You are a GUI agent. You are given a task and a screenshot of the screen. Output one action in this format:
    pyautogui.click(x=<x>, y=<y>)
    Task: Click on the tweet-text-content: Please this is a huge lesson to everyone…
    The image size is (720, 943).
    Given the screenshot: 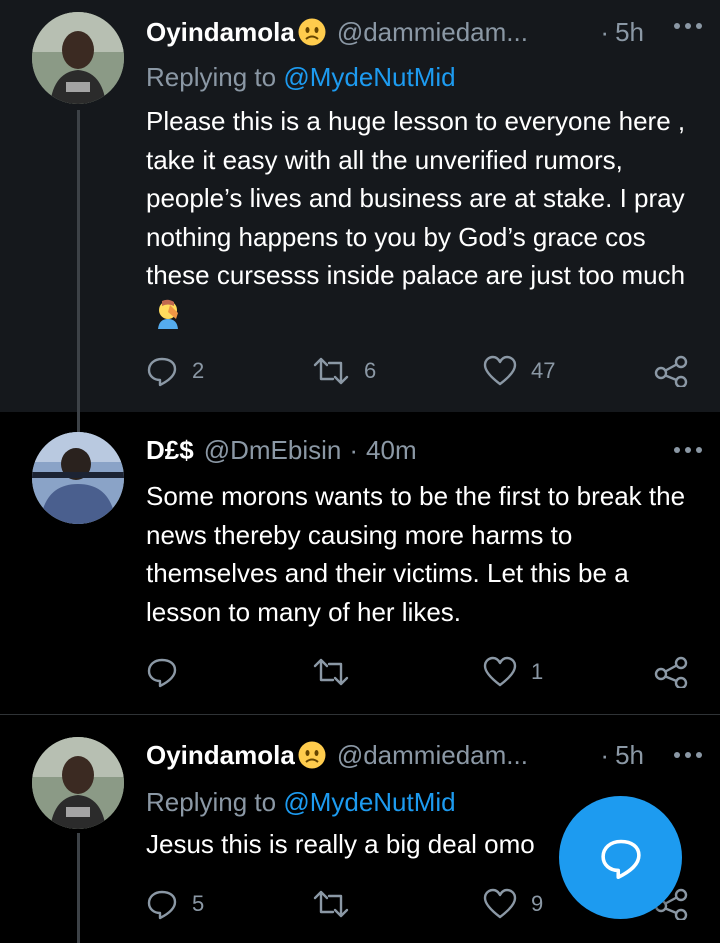 What is the action you would take?
    pyautogui.click(x=416, y=198)
    